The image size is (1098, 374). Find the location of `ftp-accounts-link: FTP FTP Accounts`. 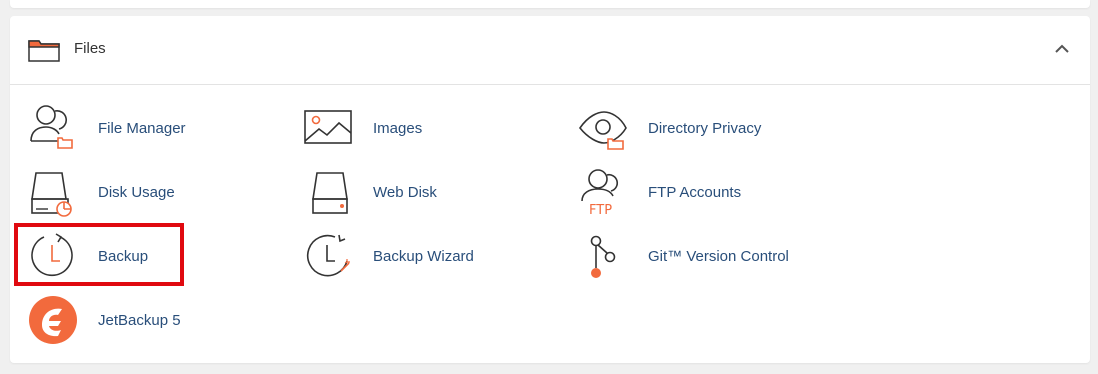

ftp-accounts-link: FTP FTP Accounts is located at coordinates (708, 193).